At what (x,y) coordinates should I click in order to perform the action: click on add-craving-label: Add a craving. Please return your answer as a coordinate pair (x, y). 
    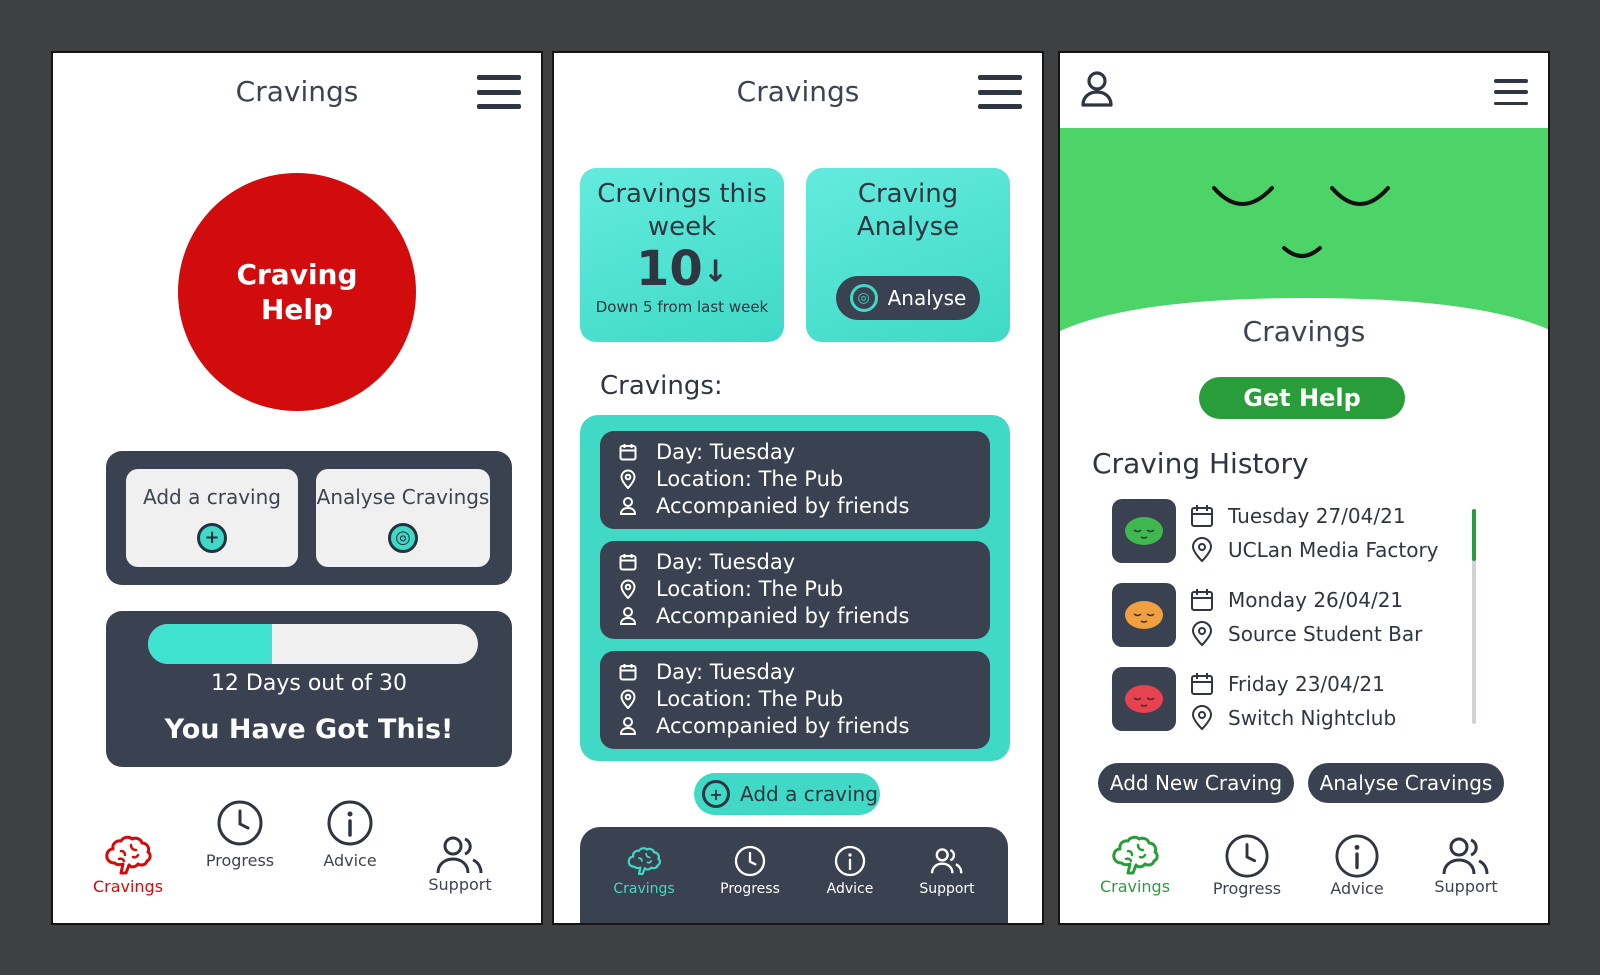
    Looking at the image, I should click on (809, 794).